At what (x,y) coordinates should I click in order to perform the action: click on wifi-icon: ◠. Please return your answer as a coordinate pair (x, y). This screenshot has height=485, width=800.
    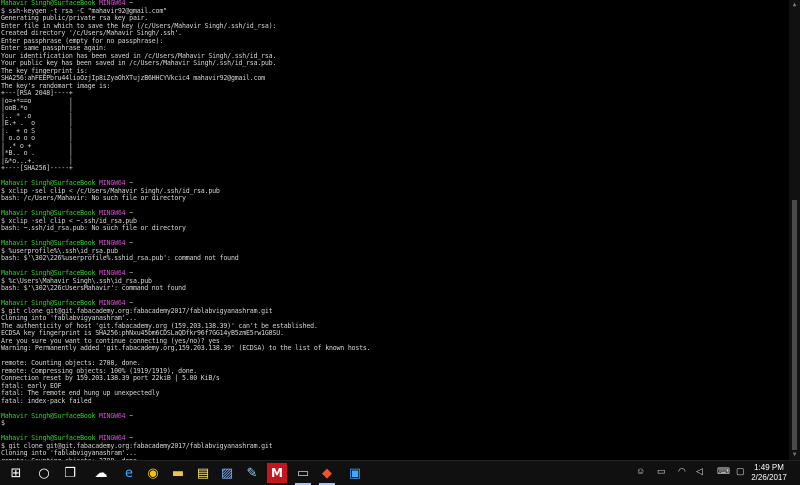
    Looking at the image, I should click on (682, 471).